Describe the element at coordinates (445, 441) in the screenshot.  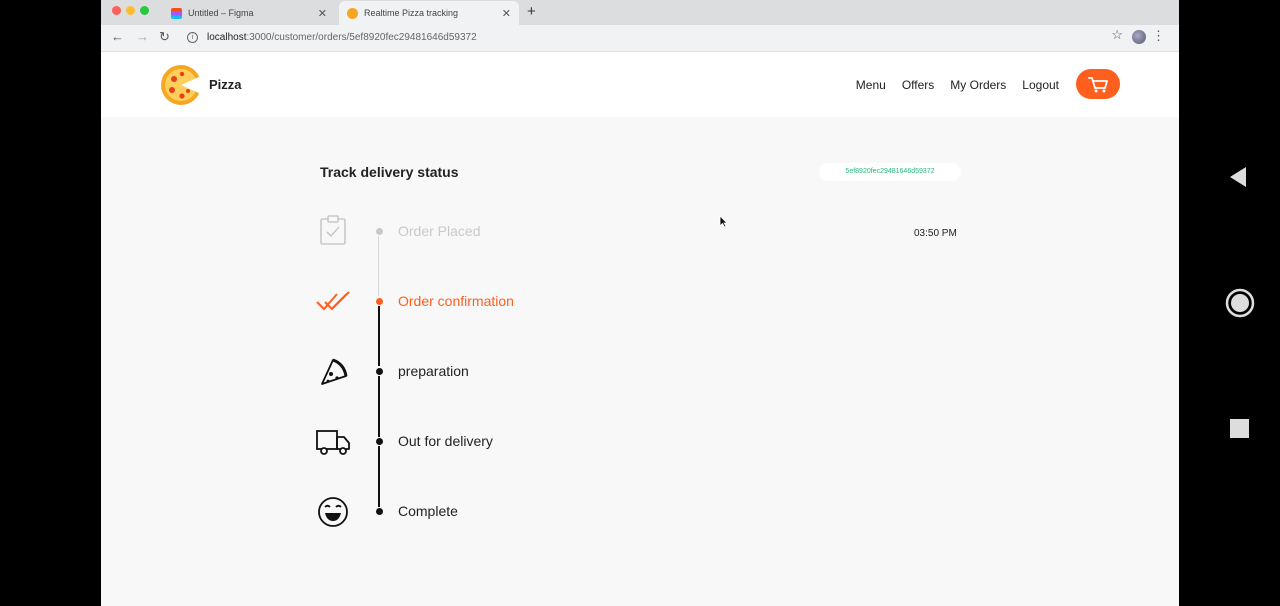
I see `step-label: Out for delivery` at that location.